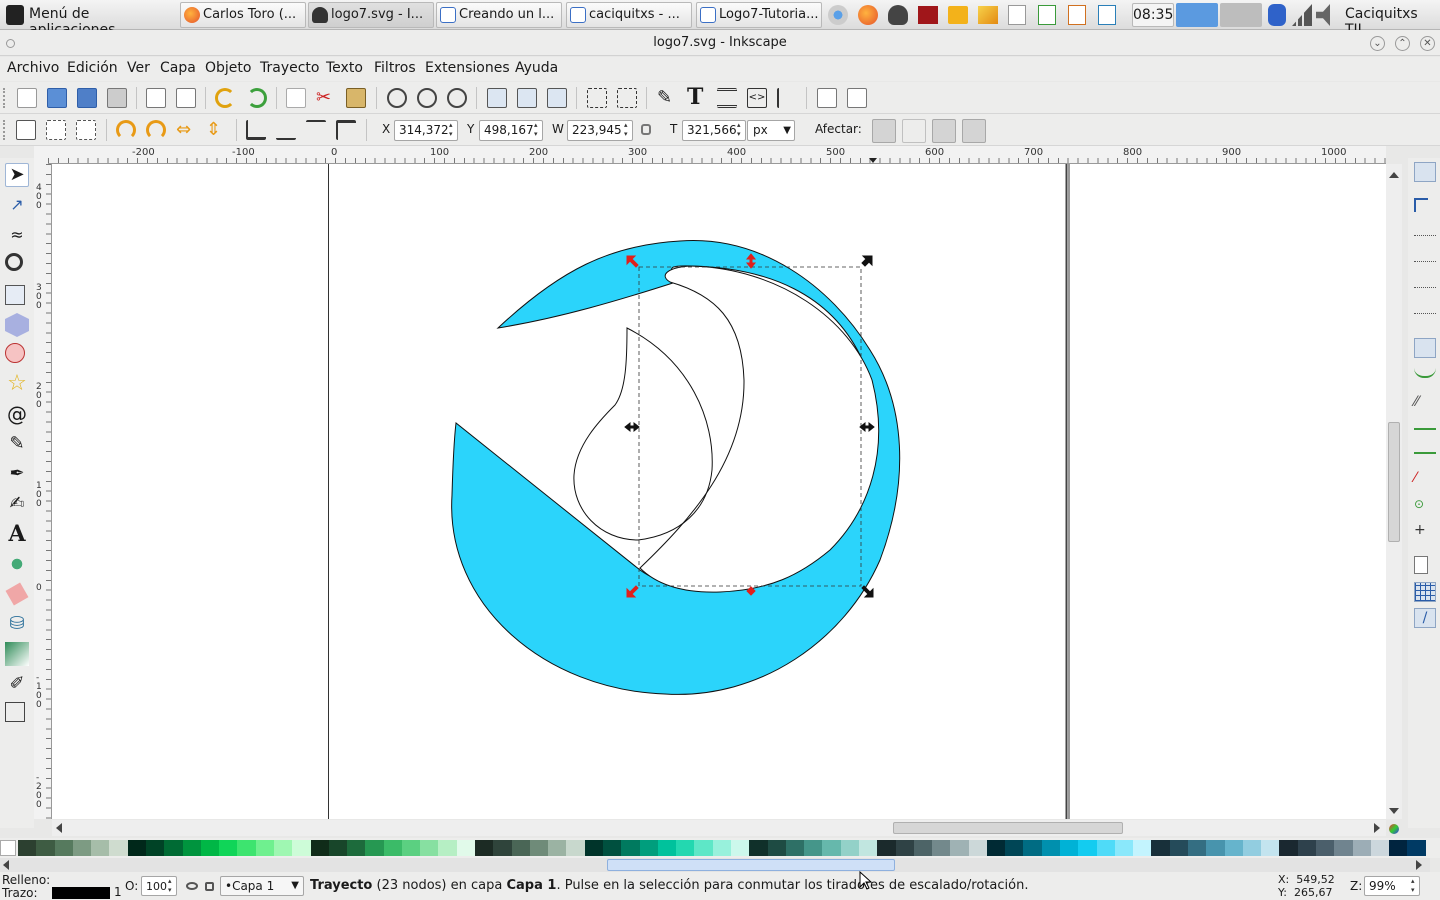 Image resolution: width=1440 pixels, height=900 pixels. What do you see at coordinates (87, 98) in the screenshot?
I see `save-icon` at bounding box center [87, 98].